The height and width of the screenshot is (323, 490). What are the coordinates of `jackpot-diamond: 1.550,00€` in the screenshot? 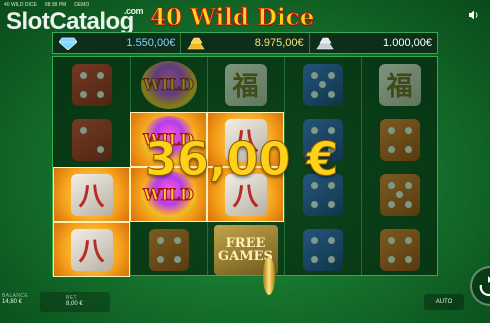 It's located at (117, 43).